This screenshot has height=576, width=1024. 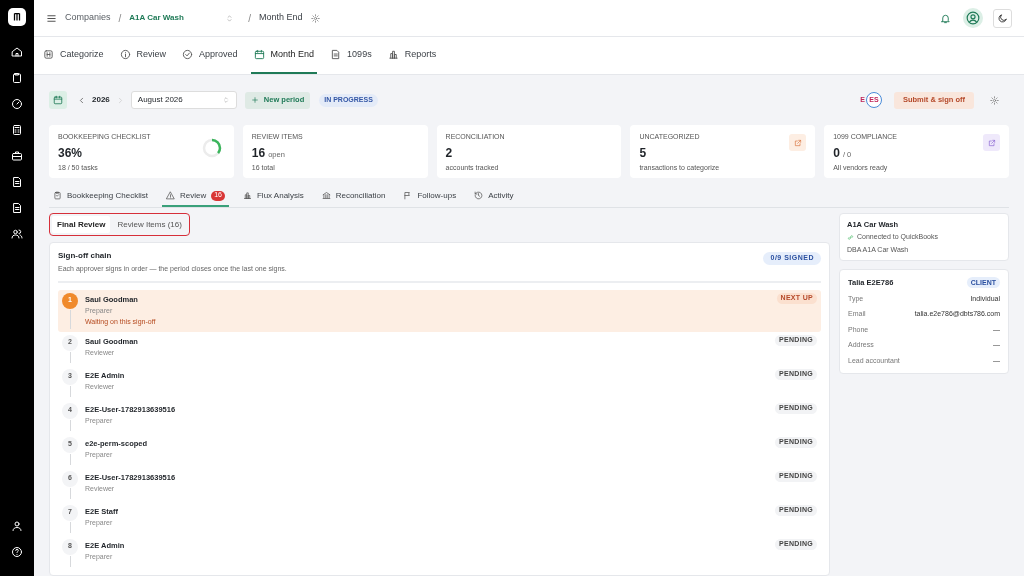 What do you see at coordinates (273, 196) in the screenshot?
I see `section-tab: Flux Analysis` at bounding box center [273, 196].